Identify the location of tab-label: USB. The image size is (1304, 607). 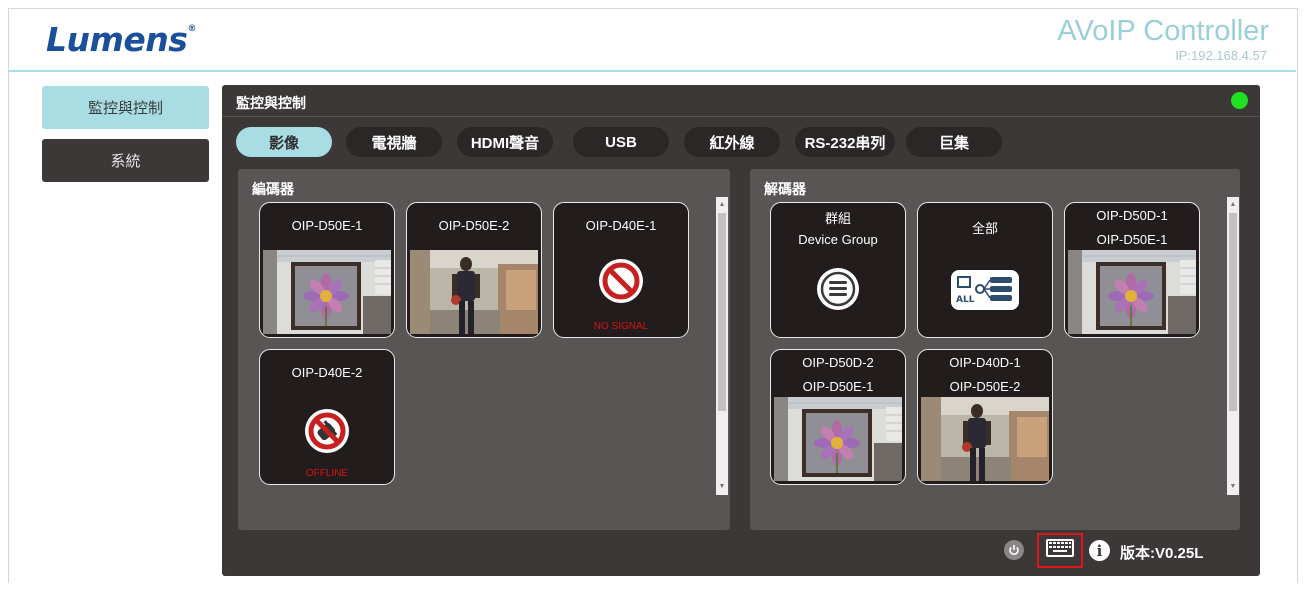
(621, 142).